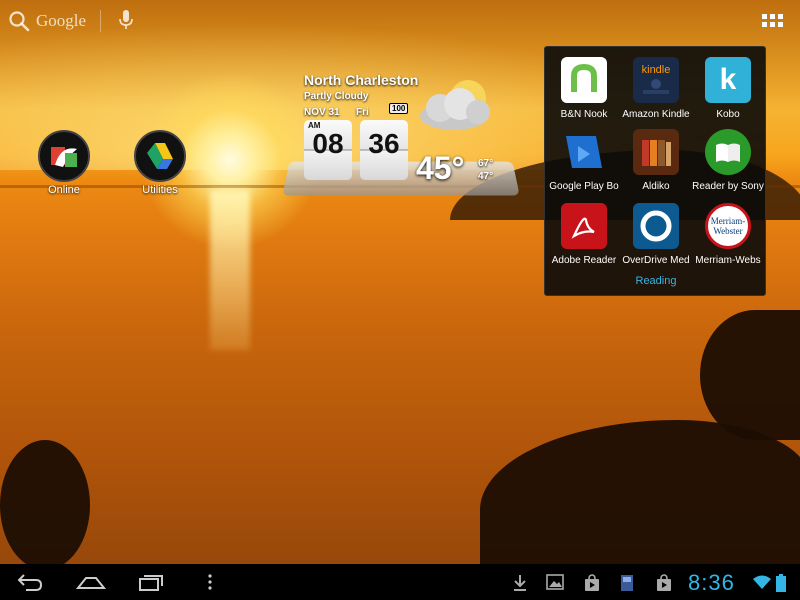 This screenshot has height=600, width=800. What do you see at coordinates (322, 112) in the screenshot?
I see `weather-date: NOV 31` at bounding box center [322, 112].